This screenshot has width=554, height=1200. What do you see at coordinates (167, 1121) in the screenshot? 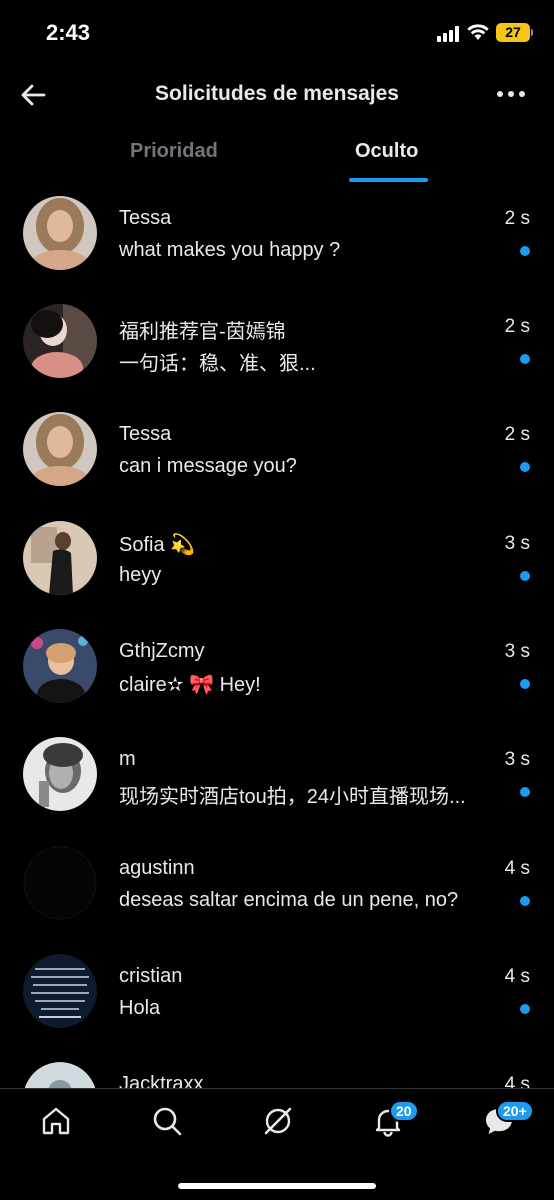
I see `search-icon` at bounding box center [167, 1121].